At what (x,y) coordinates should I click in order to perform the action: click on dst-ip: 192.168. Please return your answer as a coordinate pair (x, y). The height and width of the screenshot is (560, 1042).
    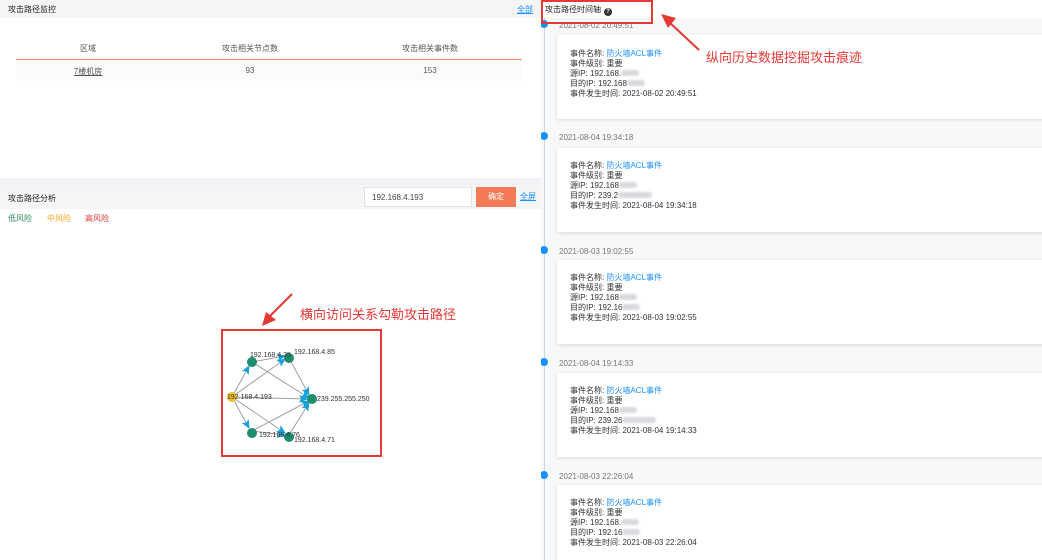
    Looking at the image, I should click on (612, 83).